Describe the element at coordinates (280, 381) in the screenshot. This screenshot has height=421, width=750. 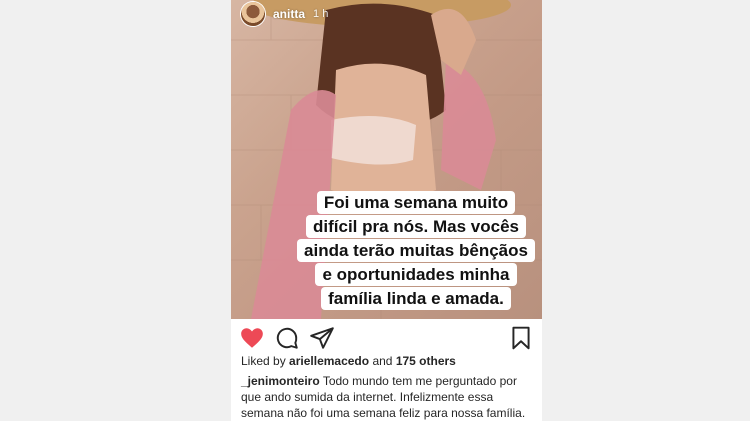
I see `comment-handle-link: _jenimonteiro` at that location.